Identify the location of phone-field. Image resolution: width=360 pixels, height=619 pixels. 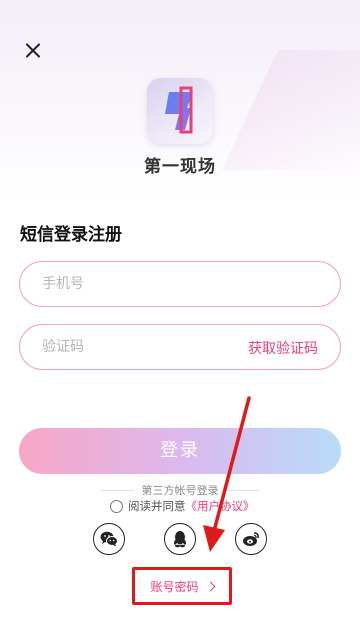
(180, 284).